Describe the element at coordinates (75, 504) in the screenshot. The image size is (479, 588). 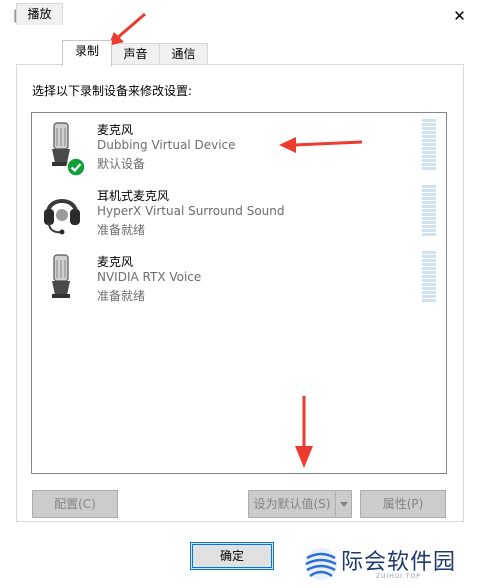
I see `configure-button: 配置(C)` at that location.